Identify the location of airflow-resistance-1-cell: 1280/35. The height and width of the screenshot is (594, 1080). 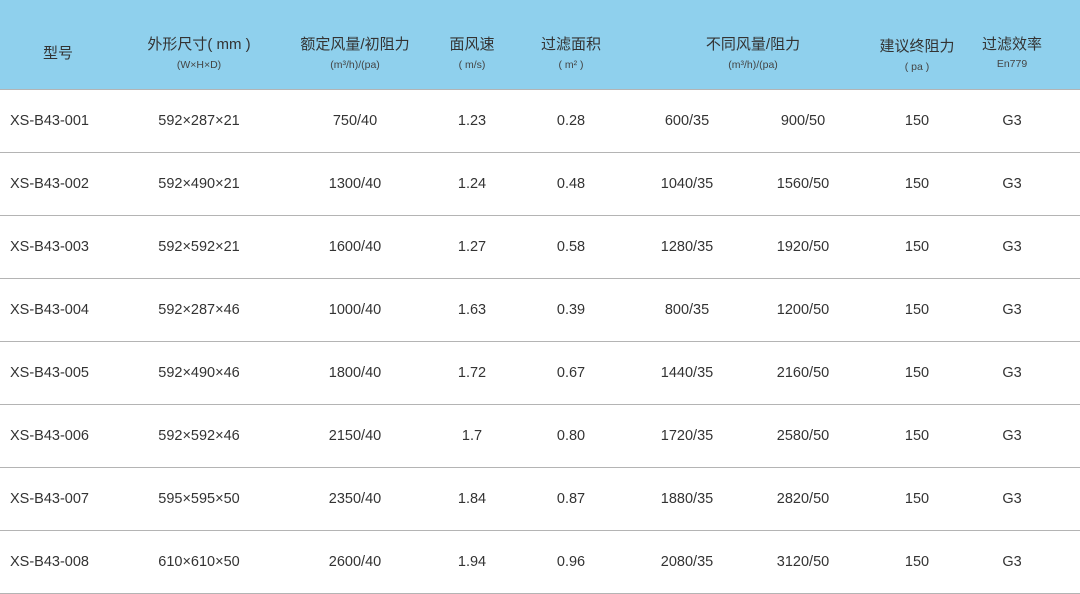
(687, 247).